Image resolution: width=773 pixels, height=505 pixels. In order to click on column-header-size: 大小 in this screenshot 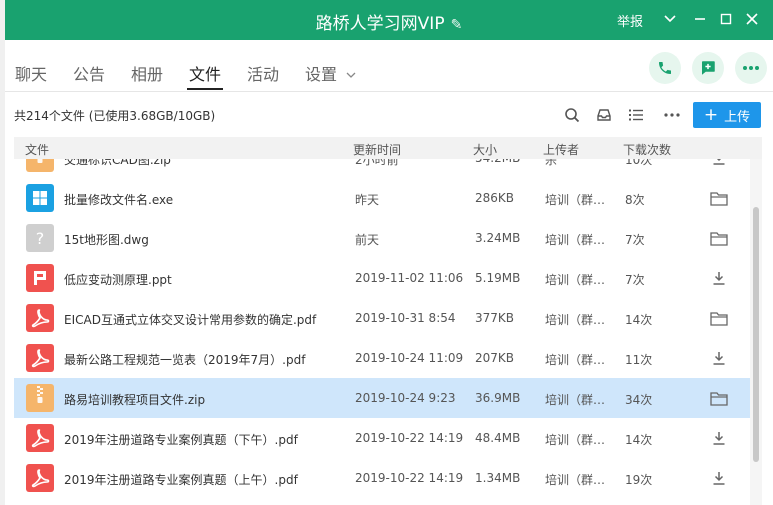, I will do `click(485, 149)`.